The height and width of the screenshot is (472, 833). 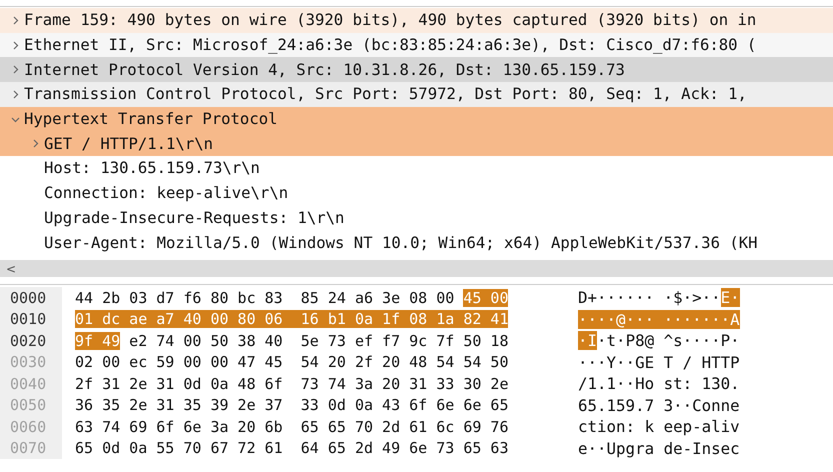 I want to click on tree-item-label: Transmission Control Protocol, Src Port: 57972, Dst Port: 80, Seq: 1, Ack: 1,, so click(x=385, y=94).